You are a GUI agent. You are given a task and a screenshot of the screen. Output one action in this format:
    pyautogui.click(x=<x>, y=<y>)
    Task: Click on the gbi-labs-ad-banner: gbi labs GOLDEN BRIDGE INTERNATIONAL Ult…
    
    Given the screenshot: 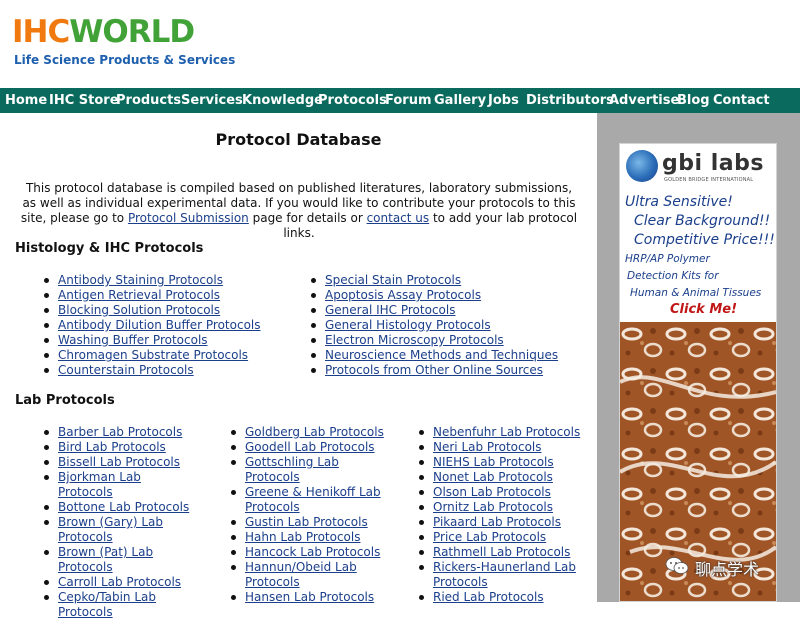 What is the action you would take?
    pyautogui.click(x=698, y=372)
    